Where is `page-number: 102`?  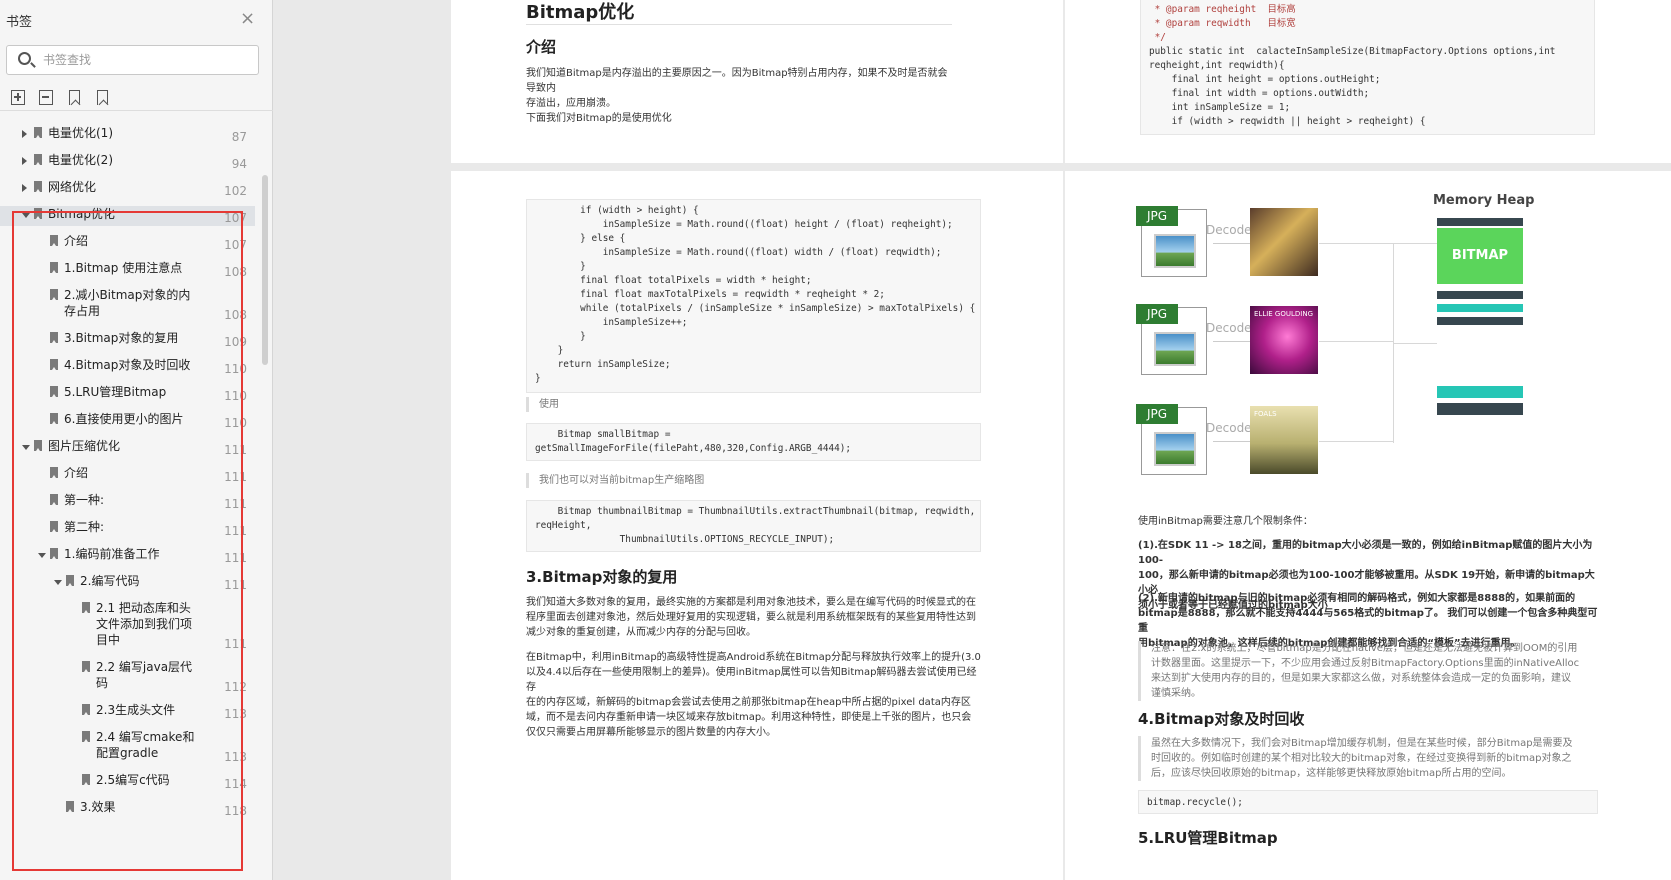 page-number: 102 is located at coordinates (235, 191).